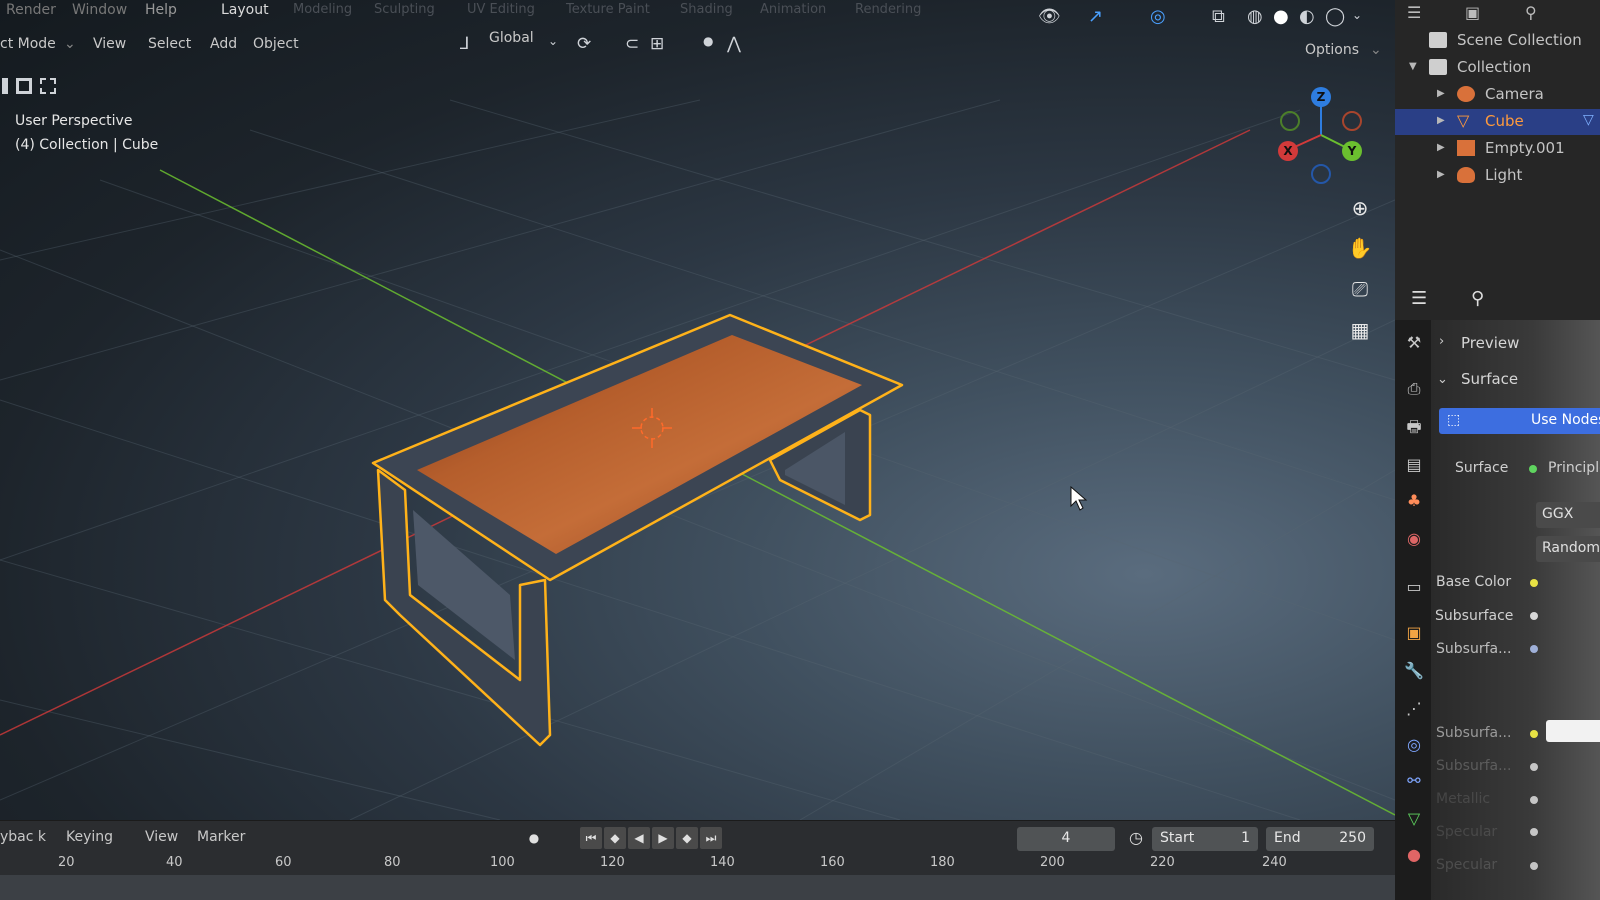 The height and width of the screenshot is (900, 1600). Describe the element at coordinates (1321, 174) in the screenshot. I see `gizmo-neg-z` at that location.